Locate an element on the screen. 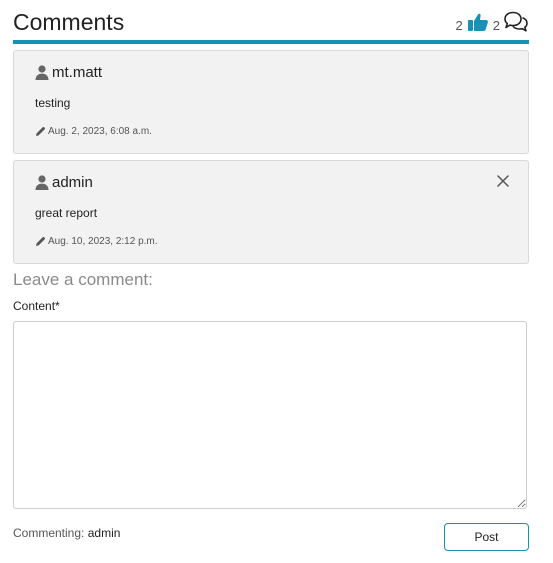 This screenshot has width=553, height=563. delete-comment-button is located at coordinates (503, 181).